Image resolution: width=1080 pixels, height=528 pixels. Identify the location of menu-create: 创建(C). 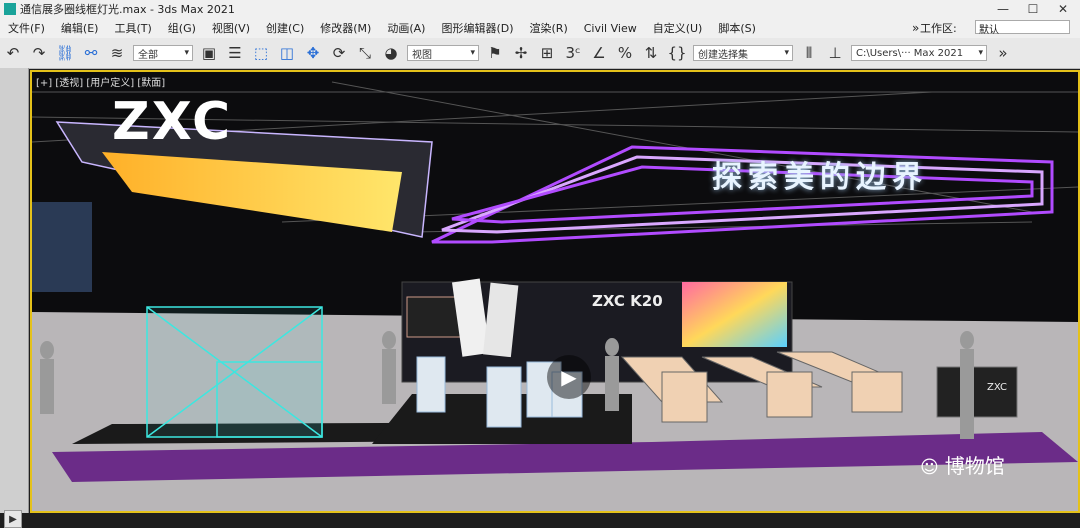
(285, 28).